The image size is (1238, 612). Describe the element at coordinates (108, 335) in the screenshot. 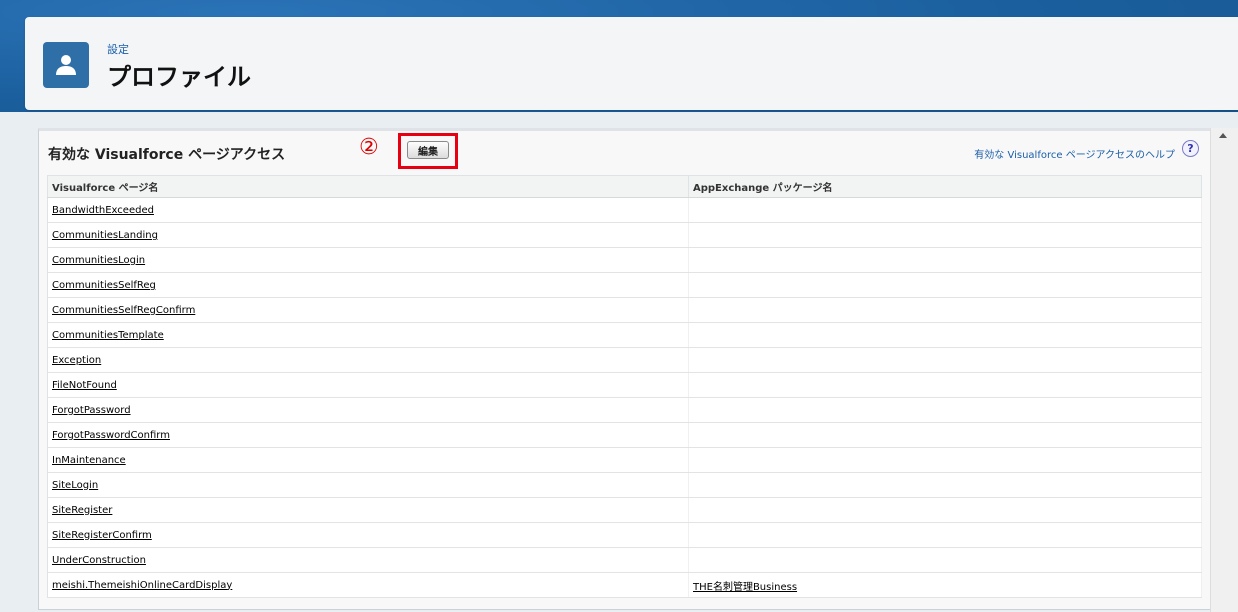

I see `page-name-link: CommunitiesTemplate` at that location.